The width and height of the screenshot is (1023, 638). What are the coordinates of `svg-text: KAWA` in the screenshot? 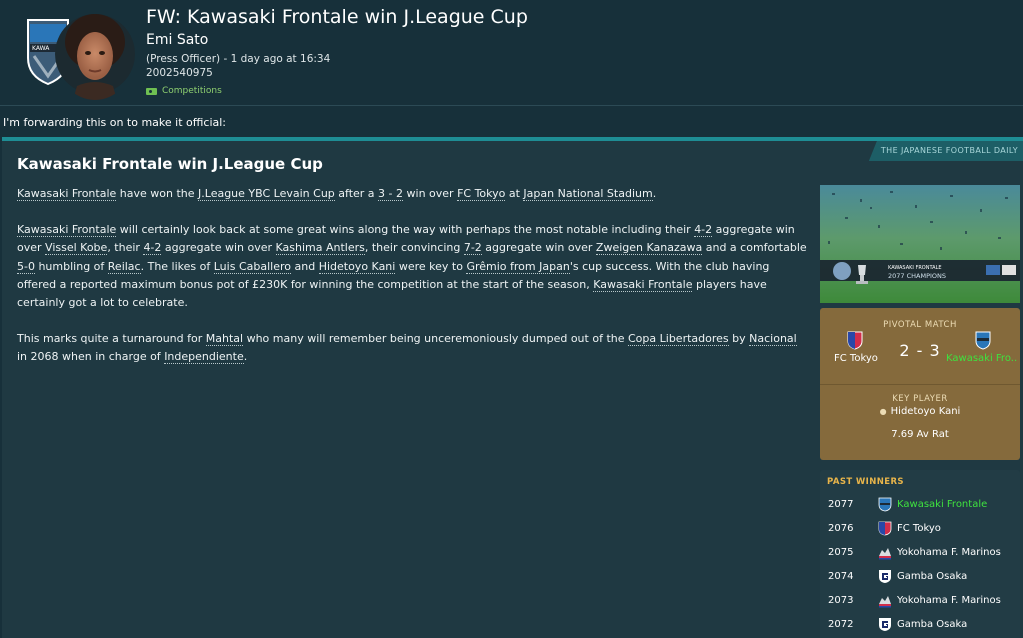 It's located at (41, 48).